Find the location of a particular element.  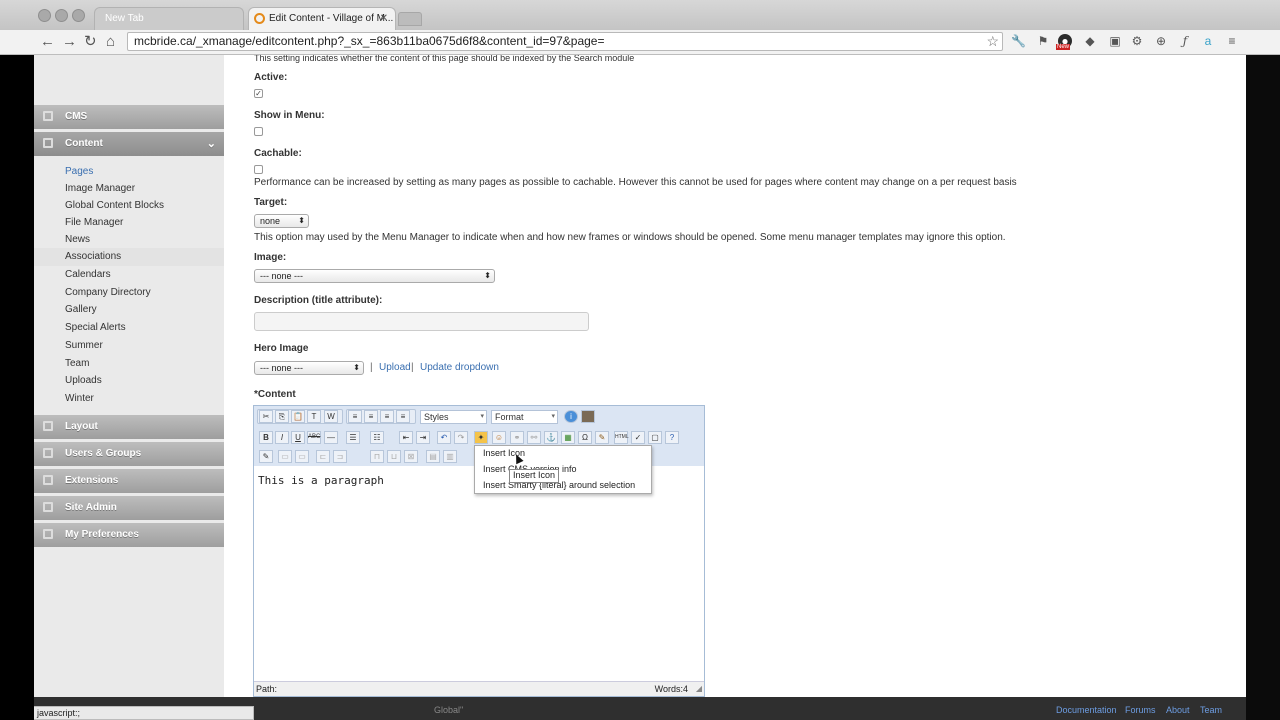

smiley-icon: ☺ is located at coordinates (499, 437).